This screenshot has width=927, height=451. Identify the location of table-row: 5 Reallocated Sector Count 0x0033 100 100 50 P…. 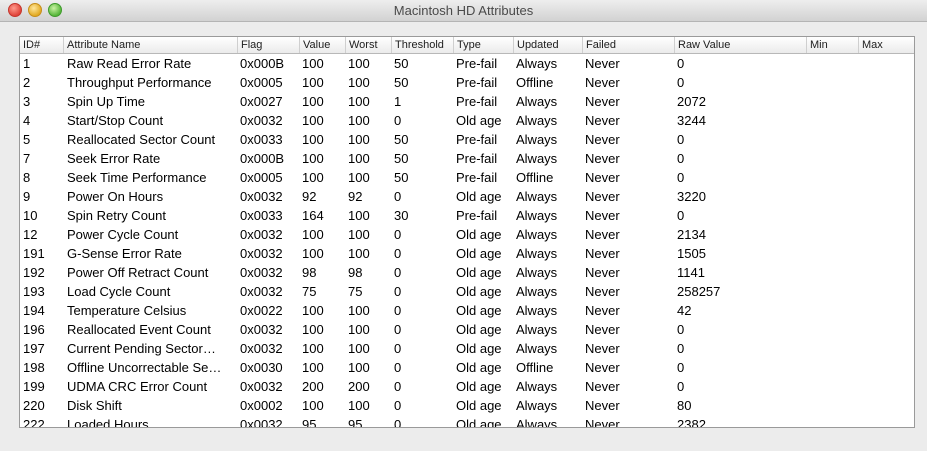
(467, 139).